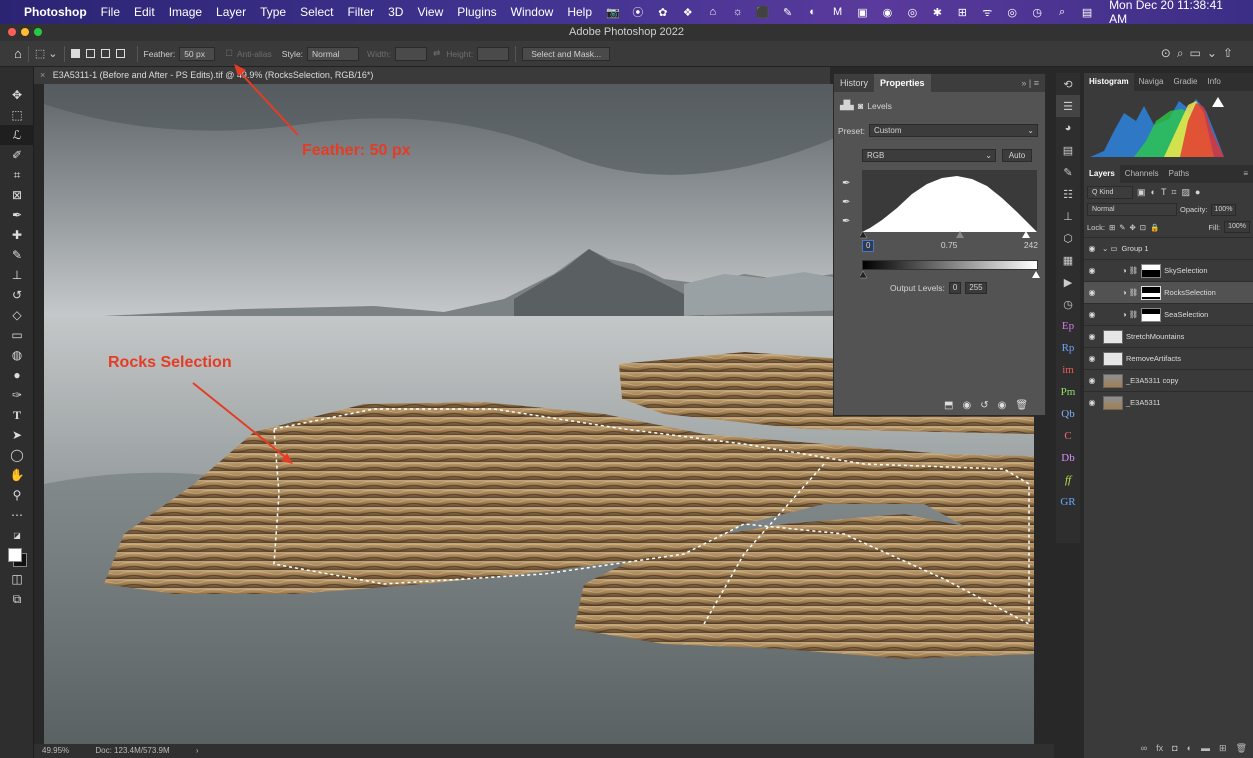 This screenshot has width=1253, height=758. What do you see at coordinates (953, 130) in the screenshot?
I see `preset-select: Custom ⌄` at bounding box center [953, 130].